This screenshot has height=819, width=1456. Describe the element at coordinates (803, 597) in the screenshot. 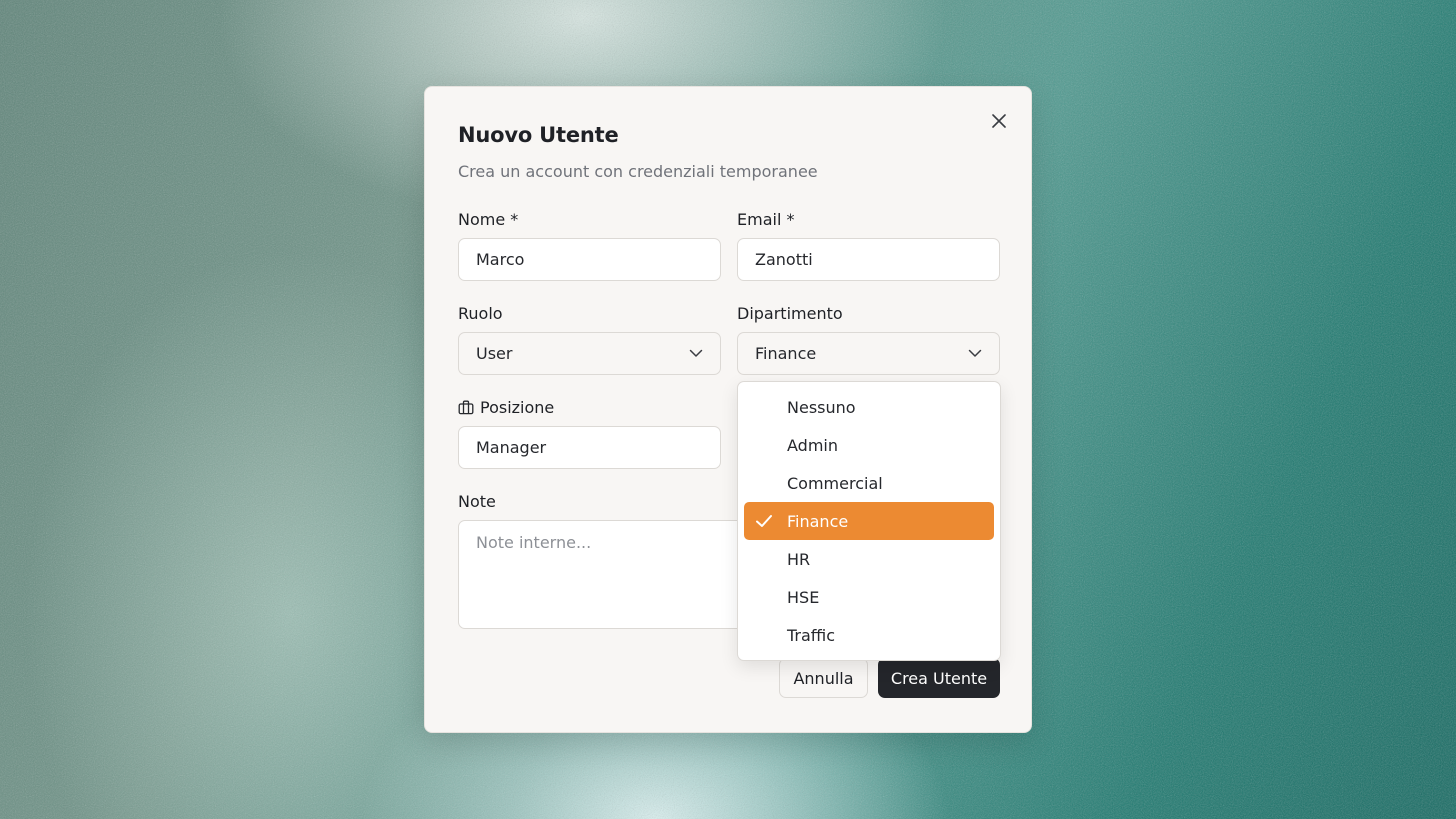

I see `option-label: HSE` at that location.